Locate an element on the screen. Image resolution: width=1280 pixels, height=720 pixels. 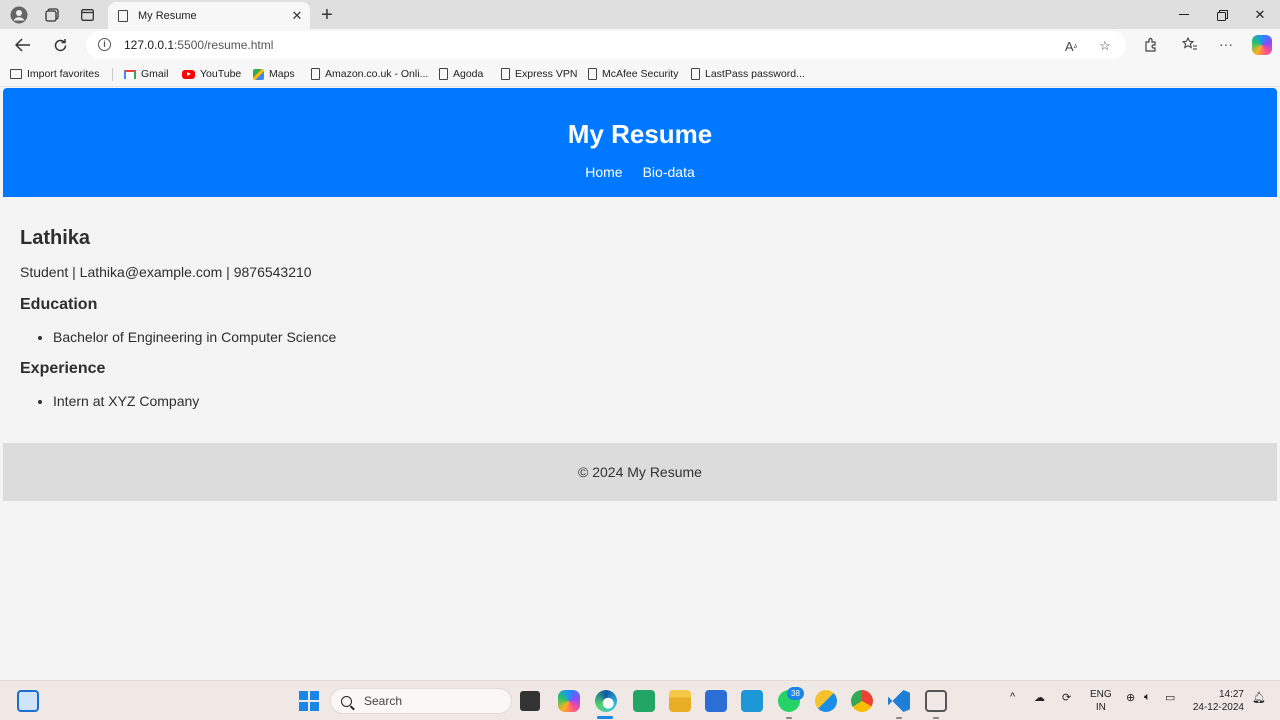
favorite-maps: Maps is located at coordinates (274, 74).